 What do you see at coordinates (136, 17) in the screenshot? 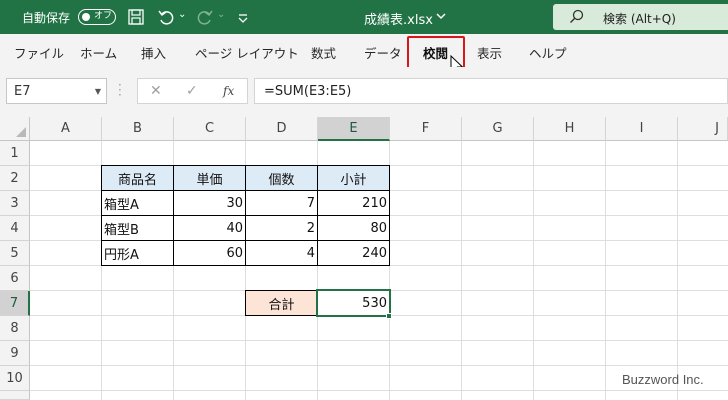
I see `save-icon` at bounding box center [136, 17].